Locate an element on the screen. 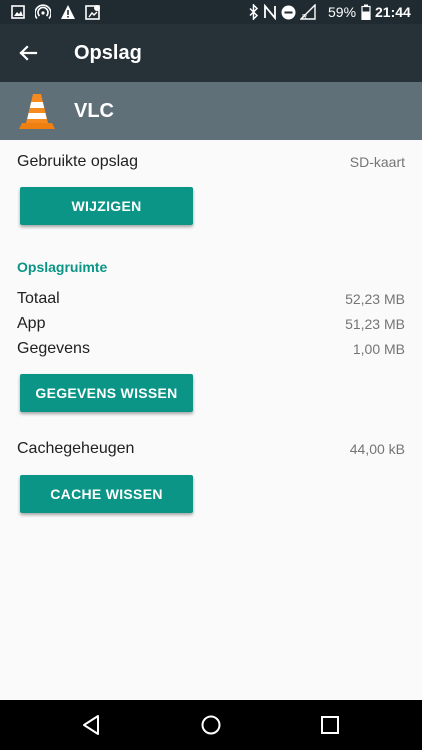 The image size is (422, 750). used-storage-label: Gebruikte opslag is located at coordinates (77, 161).